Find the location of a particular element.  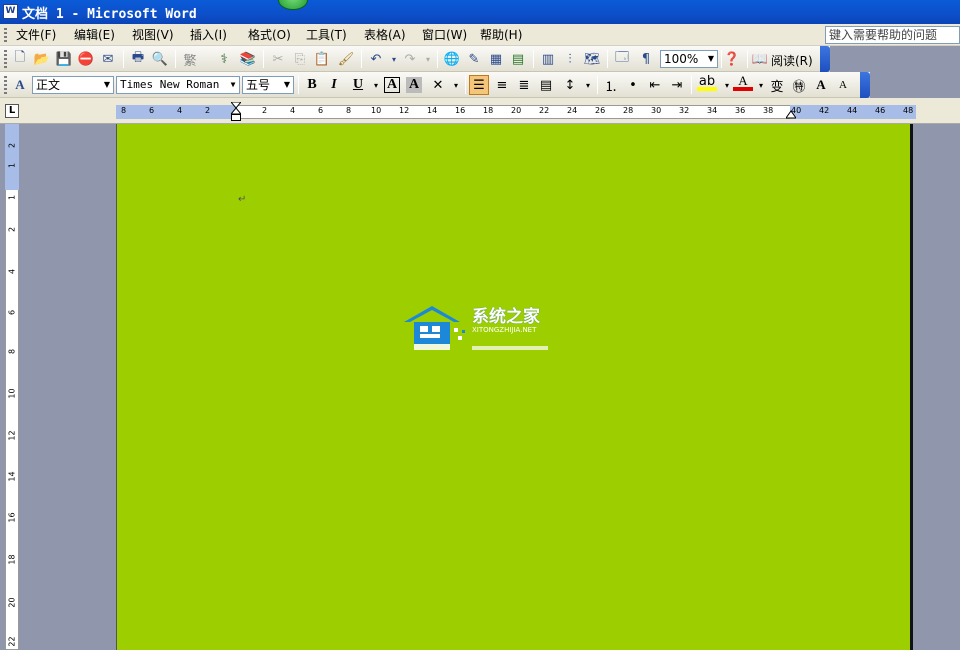

indent-marker is located at coordinates (236, 111).